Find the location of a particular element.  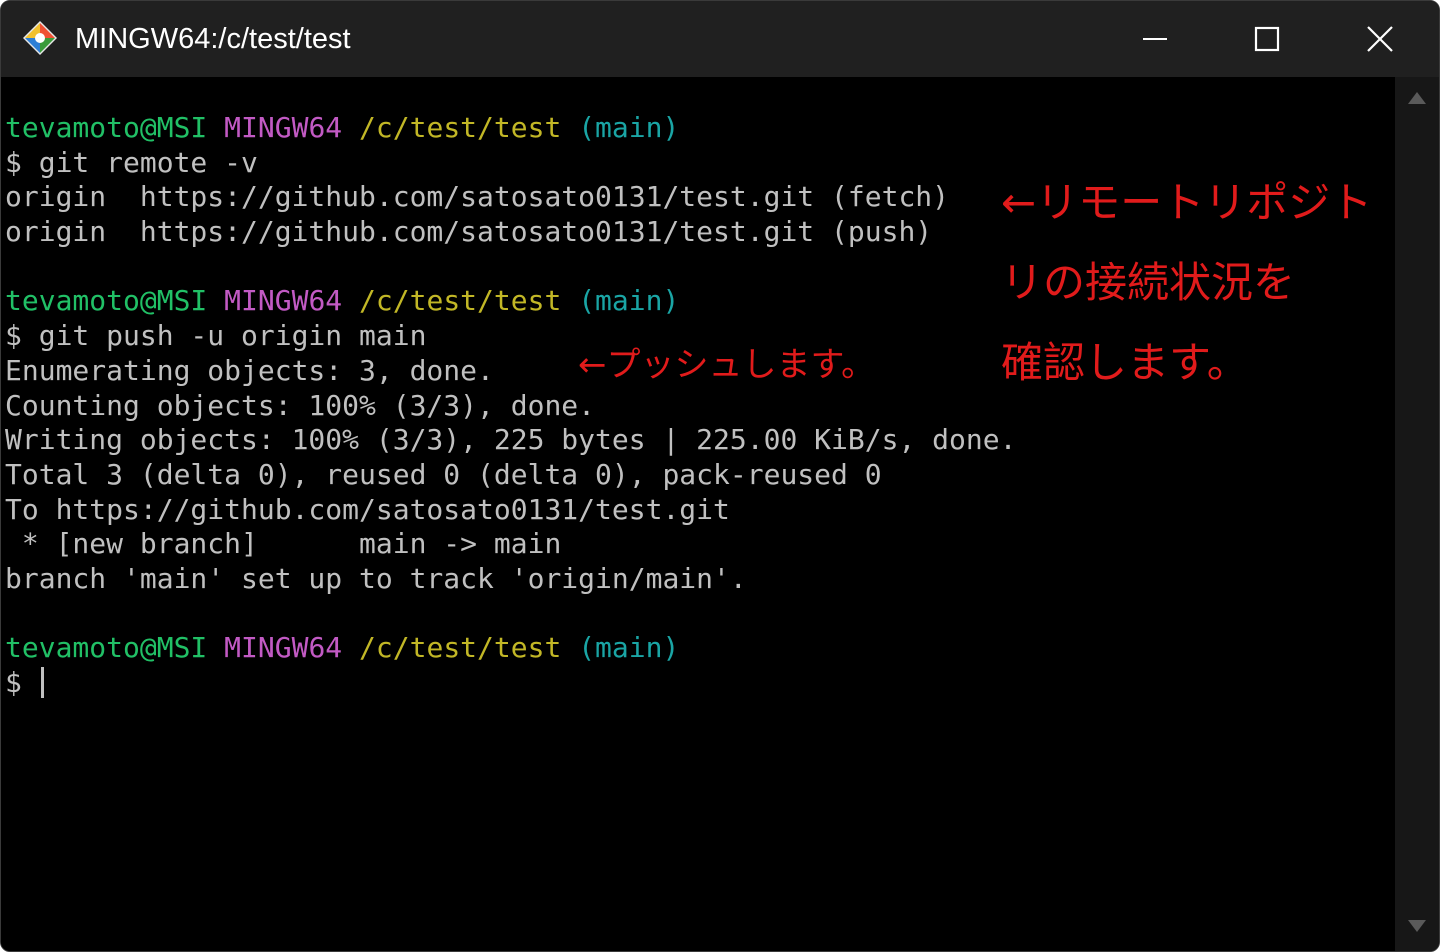

text-cursor is located at coordinates (42, 682).